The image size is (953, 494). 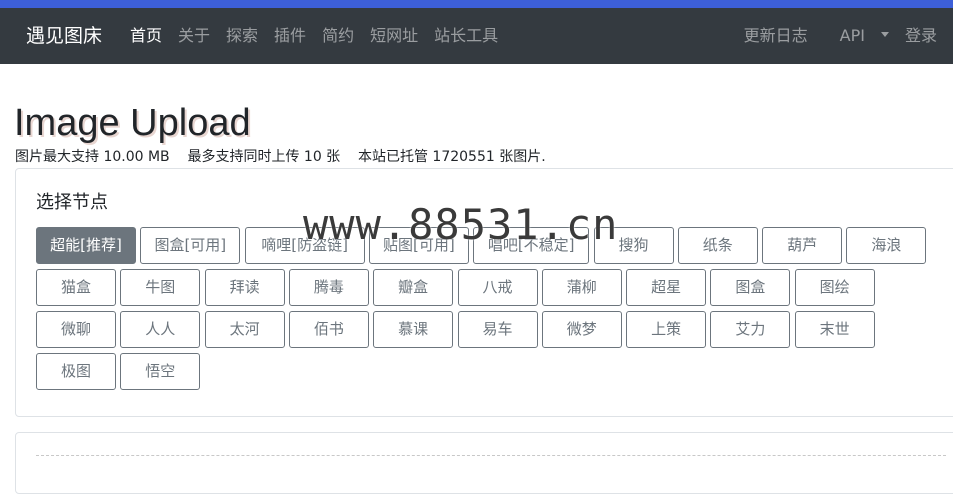 What do you see at coordinates (244, 287) in the screenshot?
I see `node-button: 拜读` at bounding box center [244, 287].